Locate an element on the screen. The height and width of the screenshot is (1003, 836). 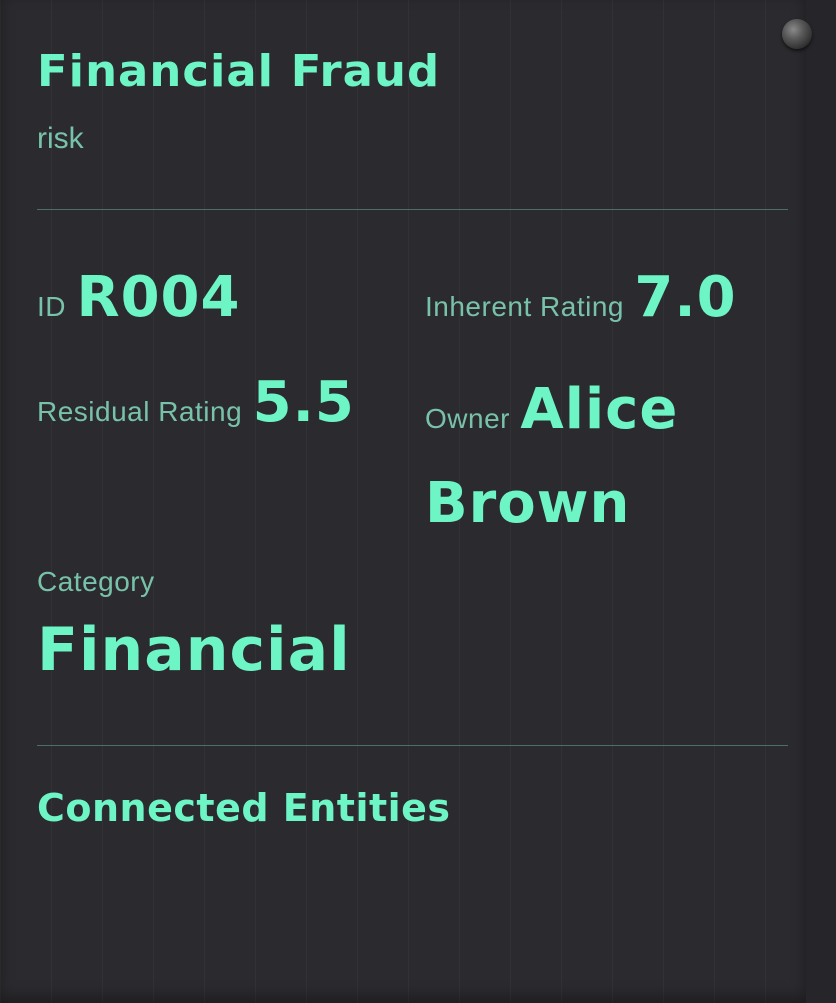
category-label: Category is located at coordinates (96, 581).